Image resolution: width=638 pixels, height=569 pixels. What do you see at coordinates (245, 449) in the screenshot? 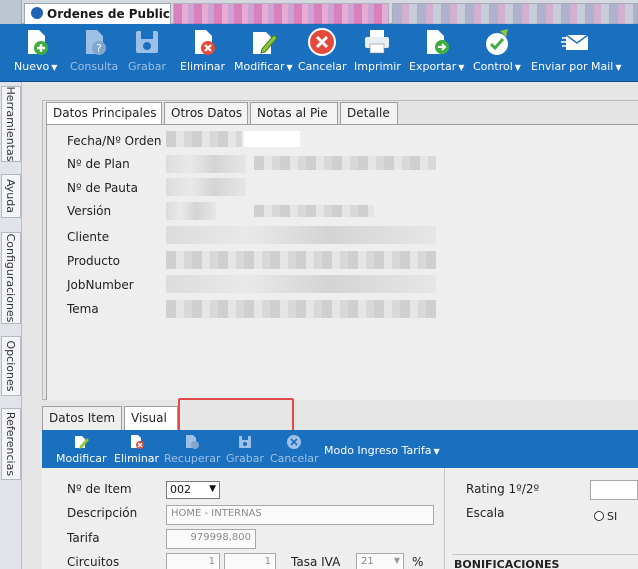
I see `item-grabar-button: Grabar` at bounding box center [245, 449].